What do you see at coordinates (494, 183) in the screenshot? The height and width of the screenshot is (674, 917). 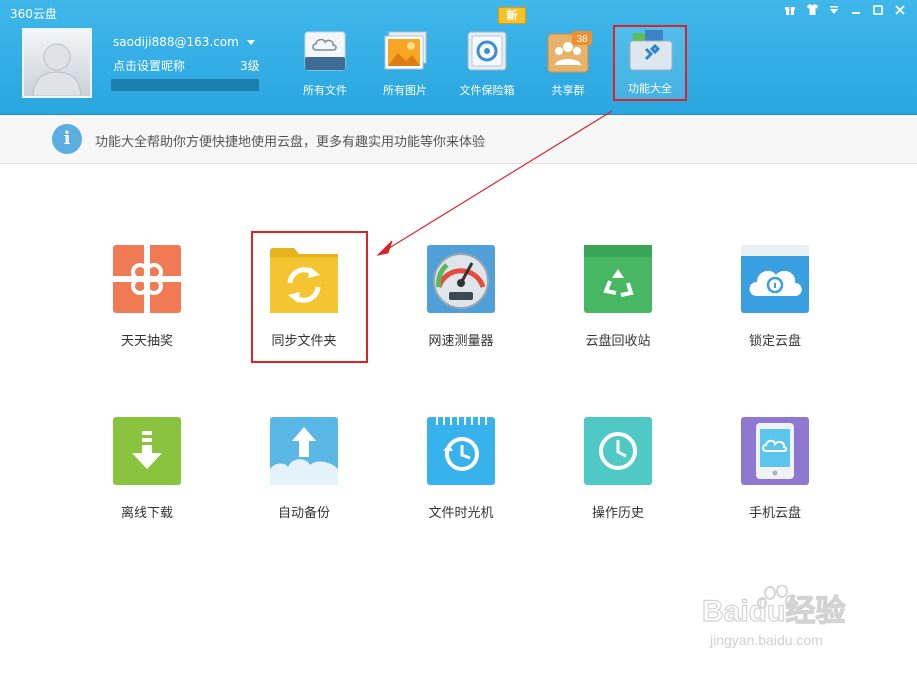 I see `annotation-arrow` at bounding box center [494, 183].